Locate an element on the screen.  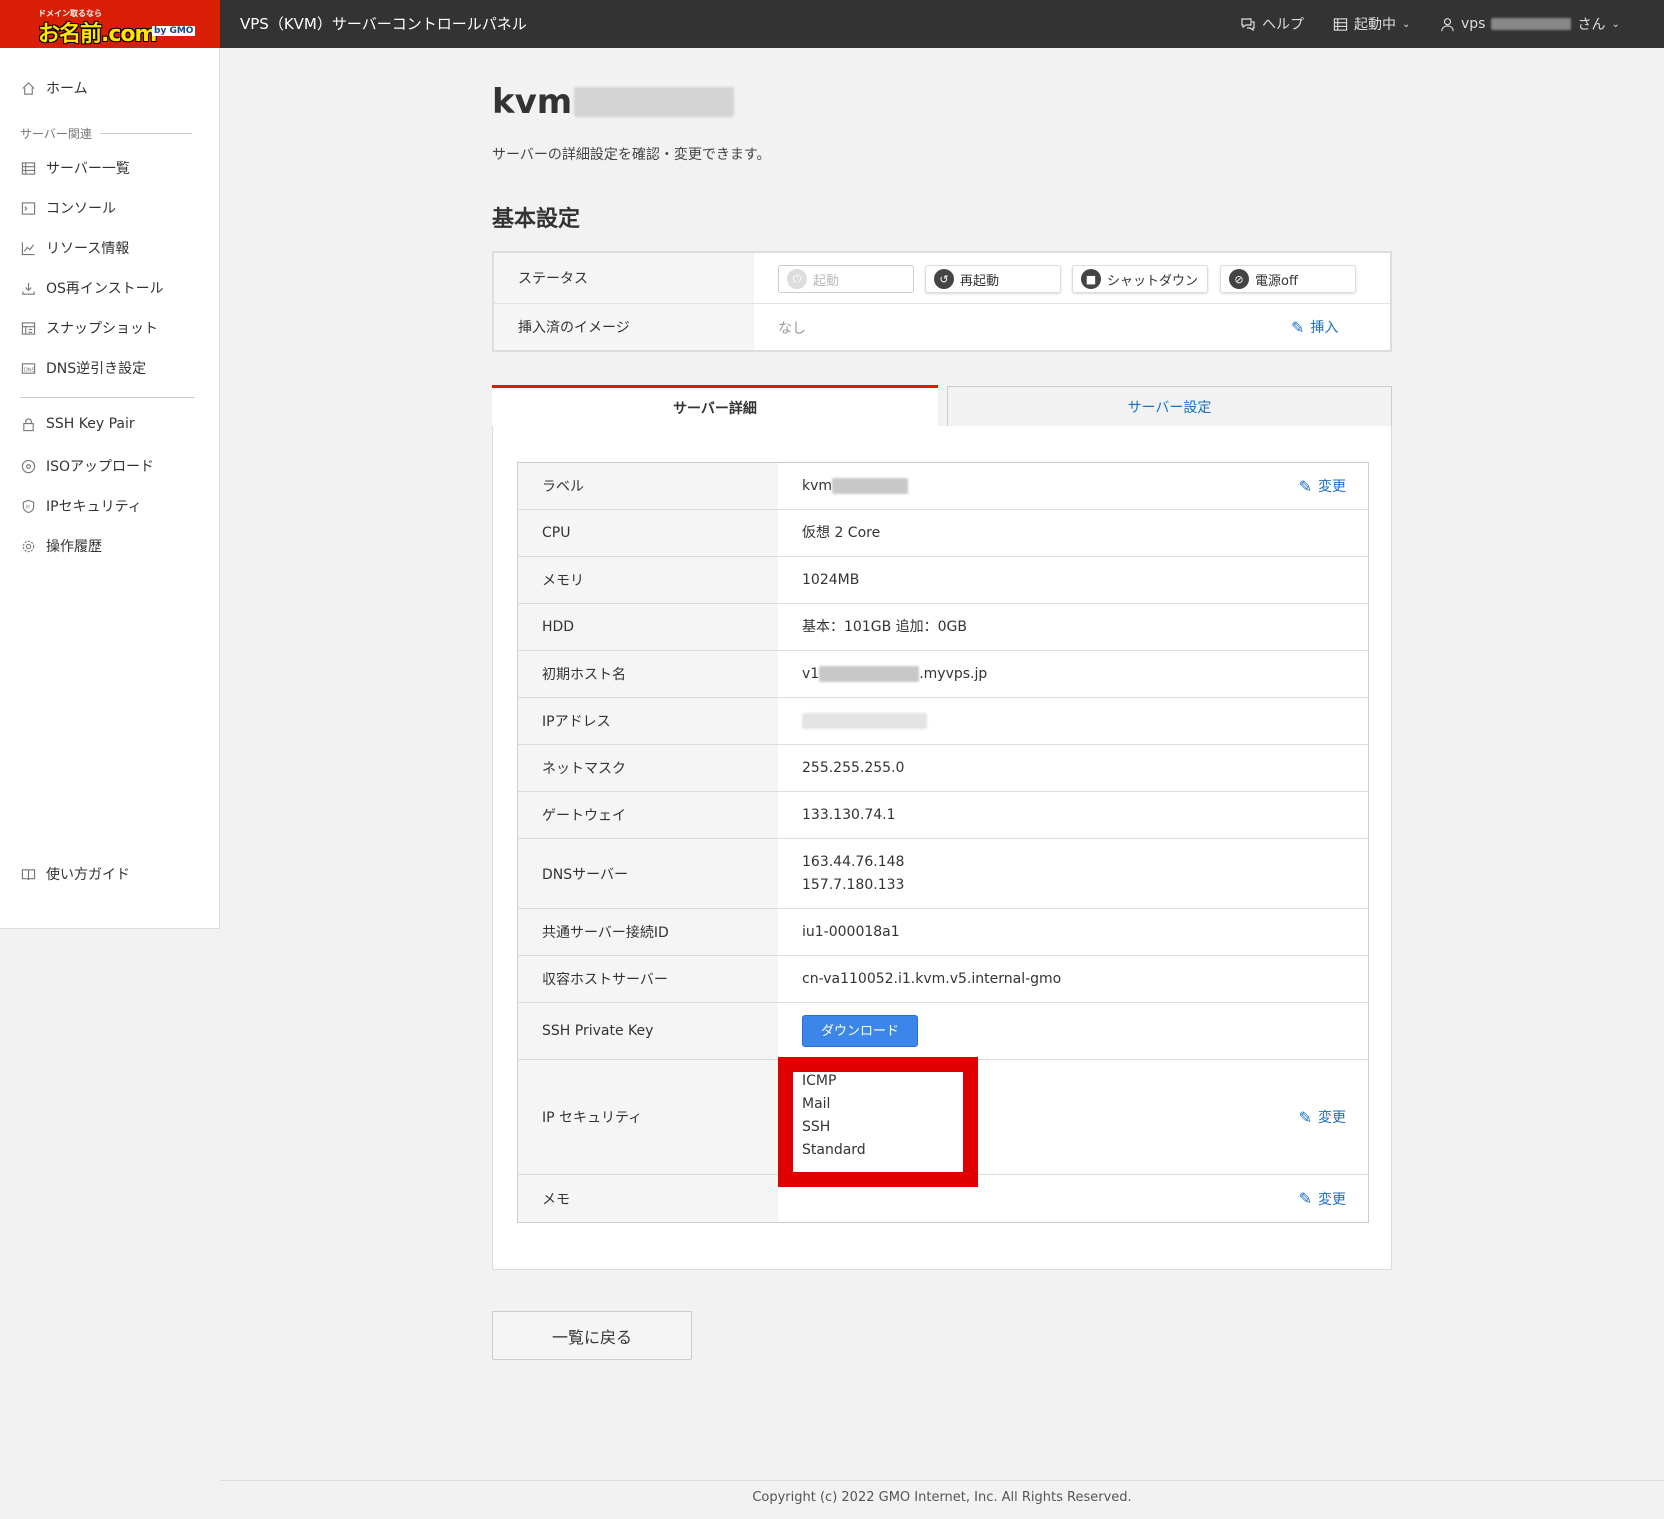
download-button: ダウンロード is located at coordinates (860, 1031).